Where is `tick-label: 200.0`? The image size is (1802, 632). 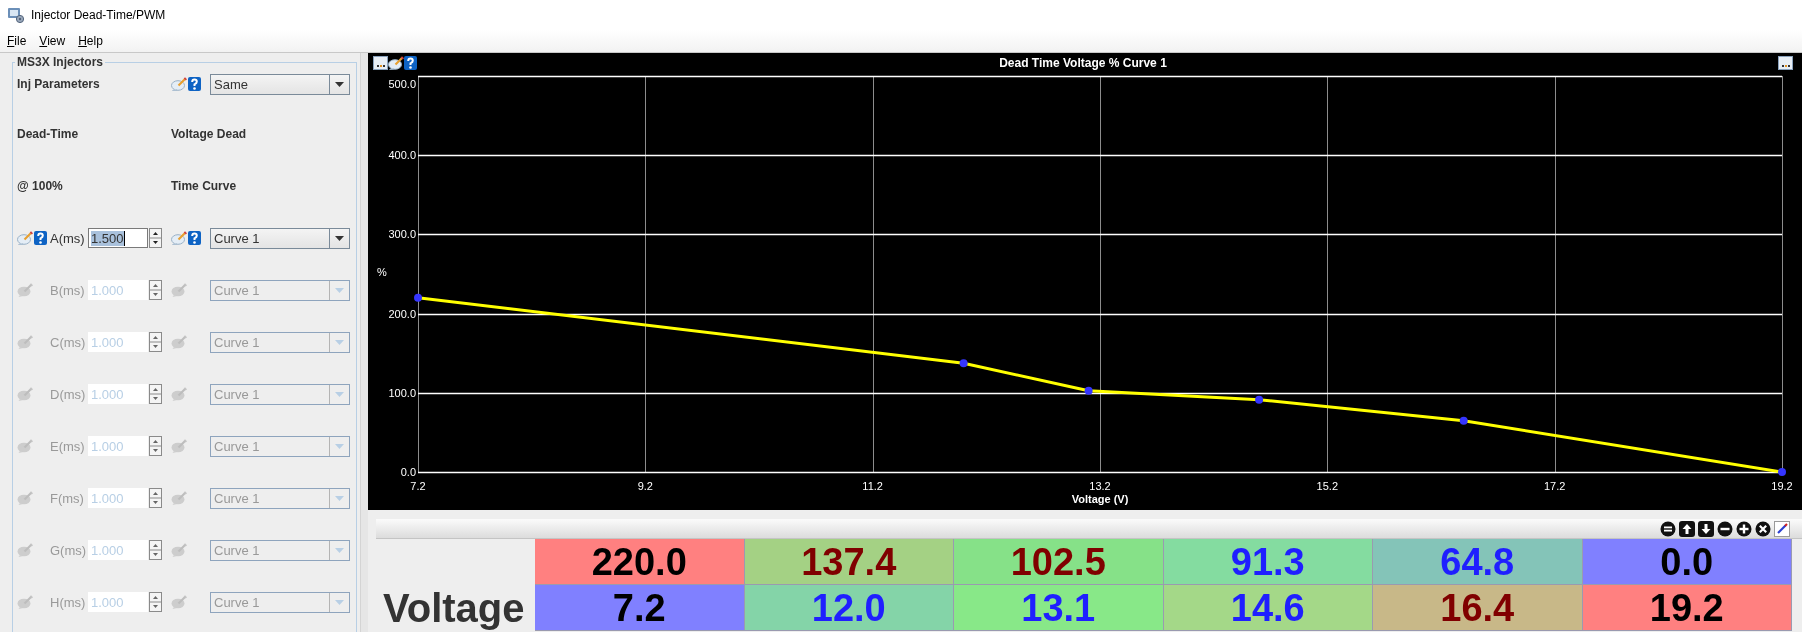 tick-label: 200.0 is located at coordinates (402, 313).